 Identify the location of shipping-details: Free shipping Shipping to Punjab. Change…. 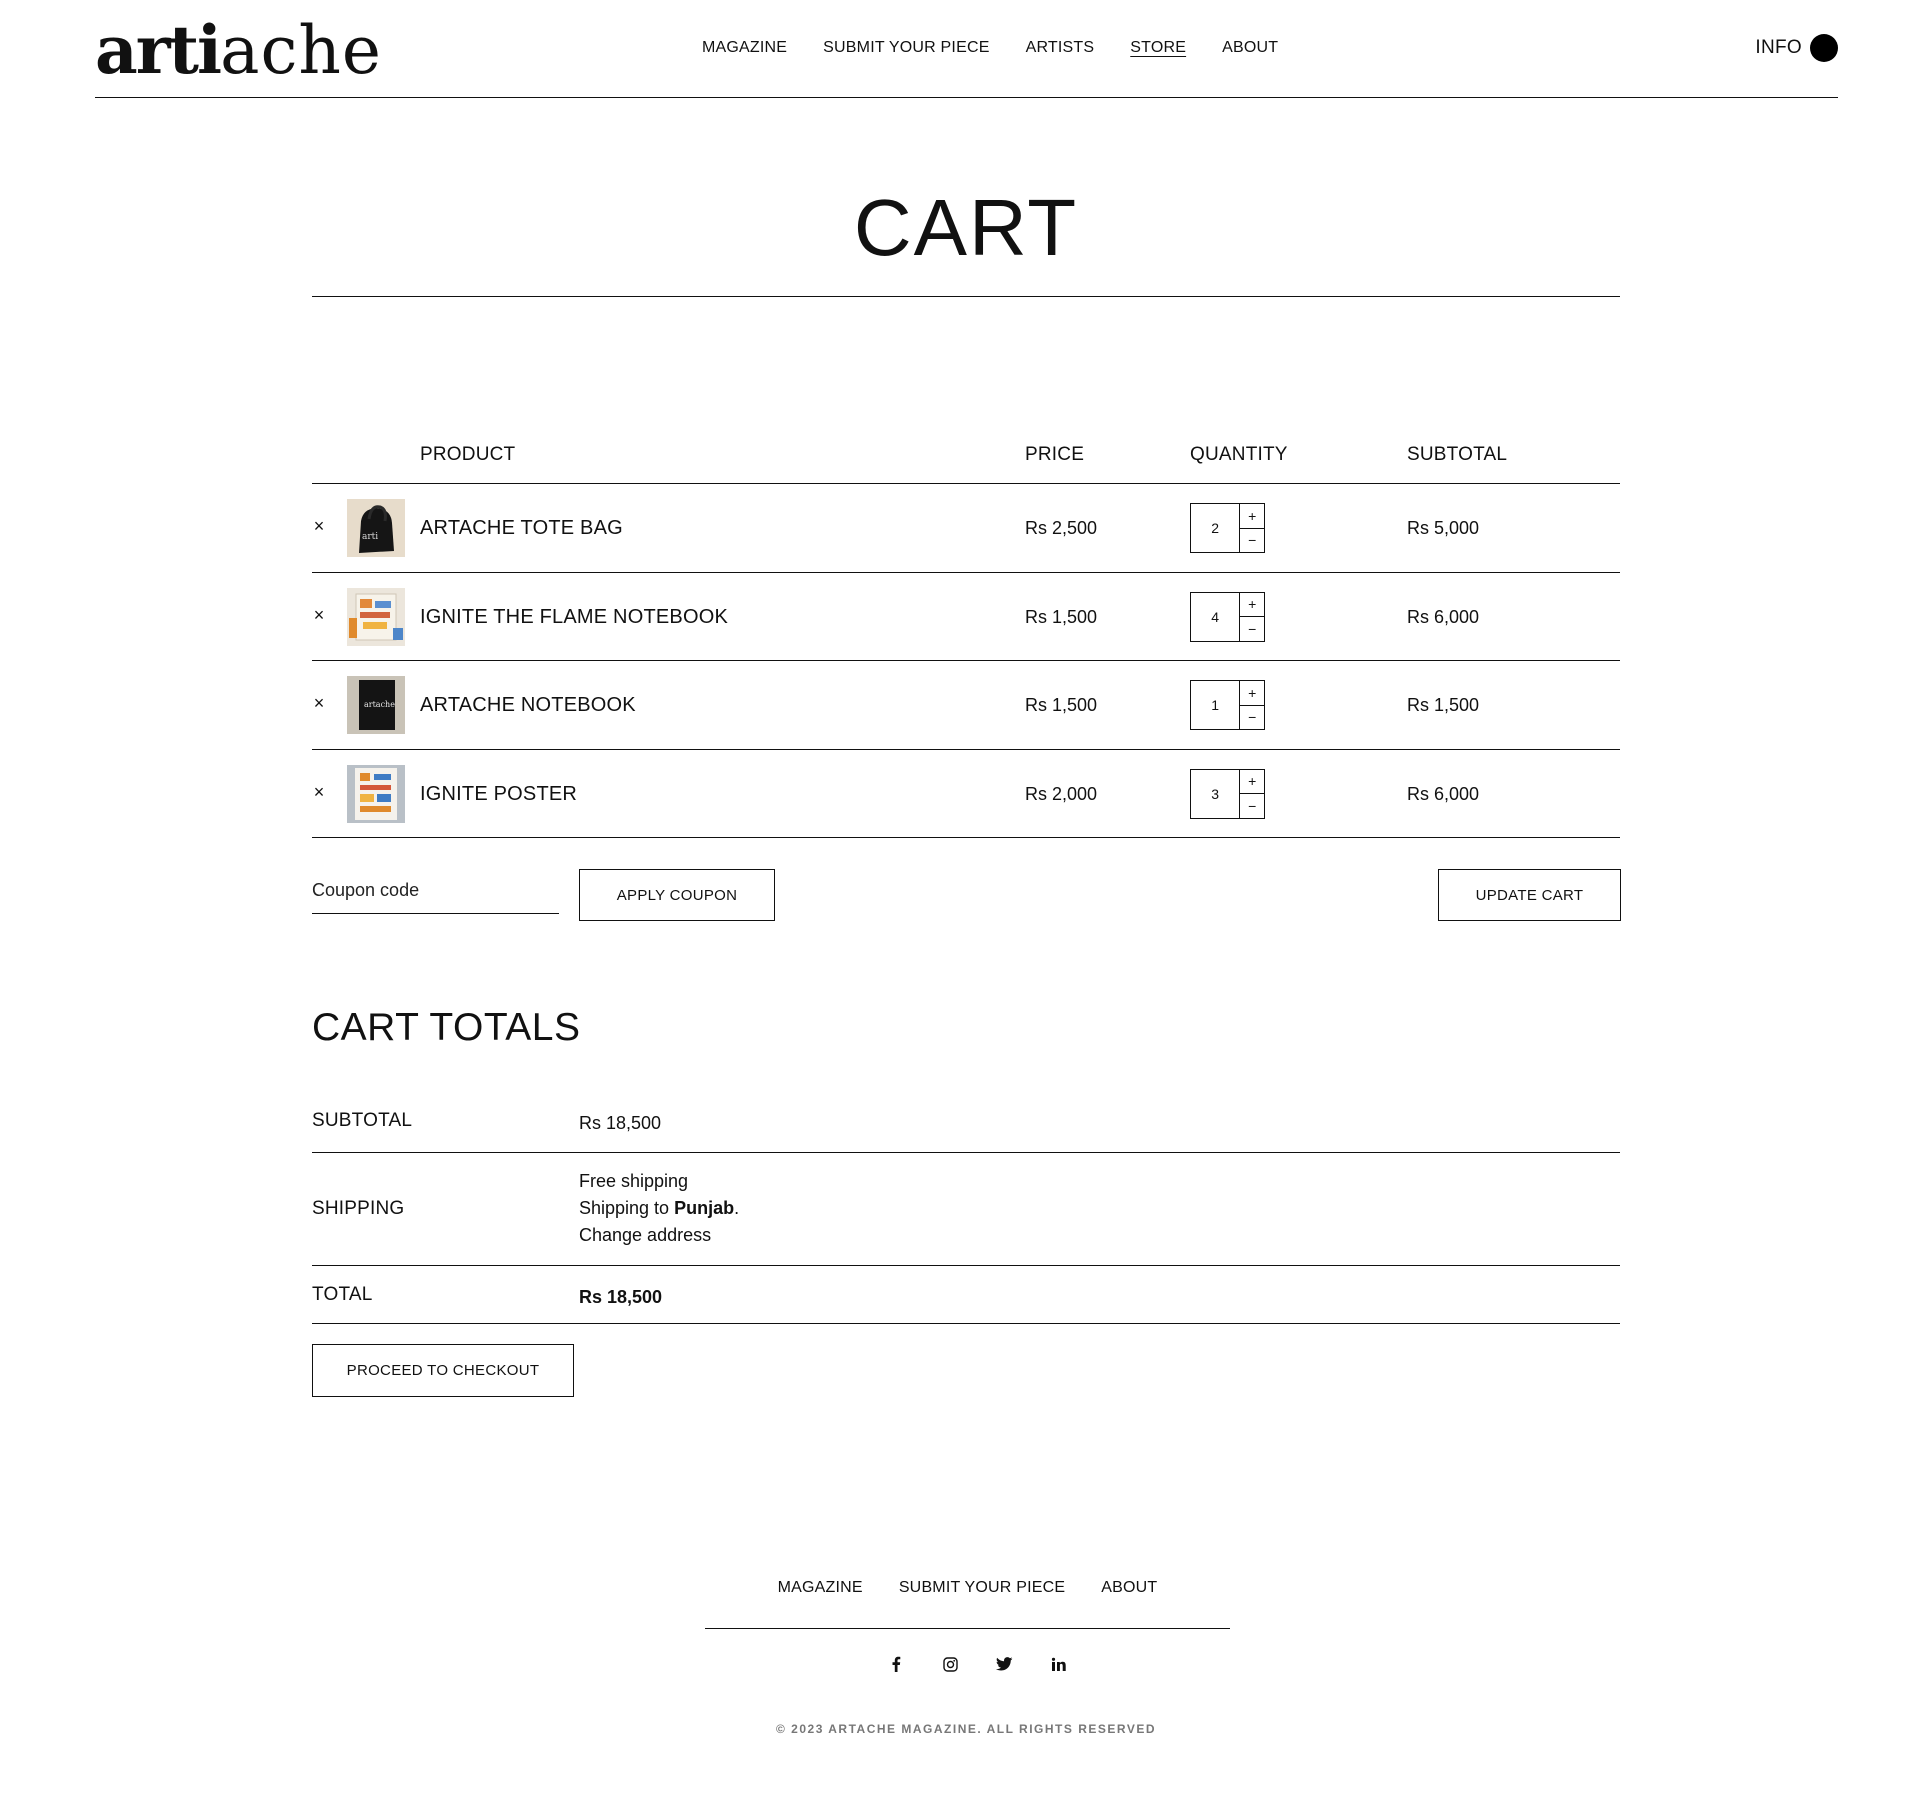
(659, 1208).